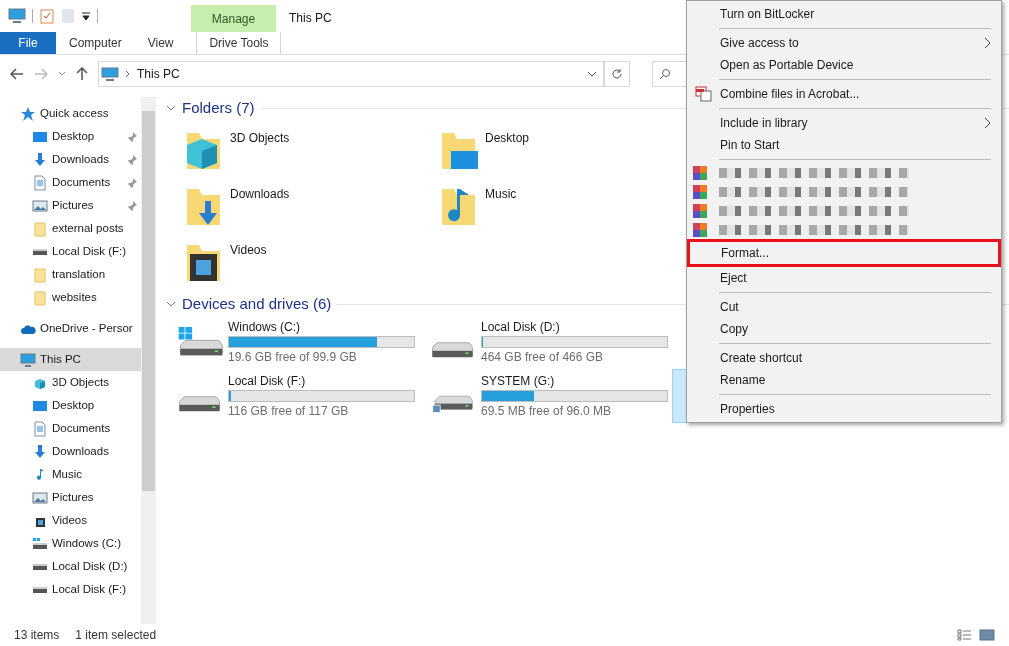 This screenshot has height=646, width=1009. Describe the element at coordinates (239, 43) in the screenshot. I see `ribbon-tab: Drive Tools` at that location.